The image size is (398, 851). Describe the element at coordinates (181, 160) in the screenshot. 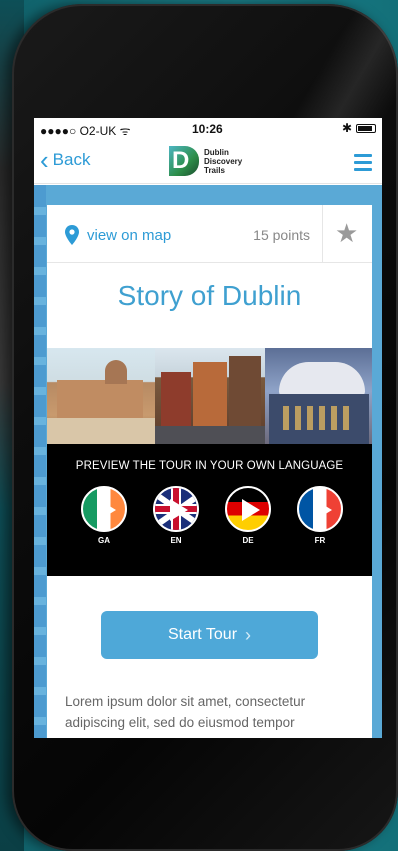

I see `logo-letter: D` at that location.